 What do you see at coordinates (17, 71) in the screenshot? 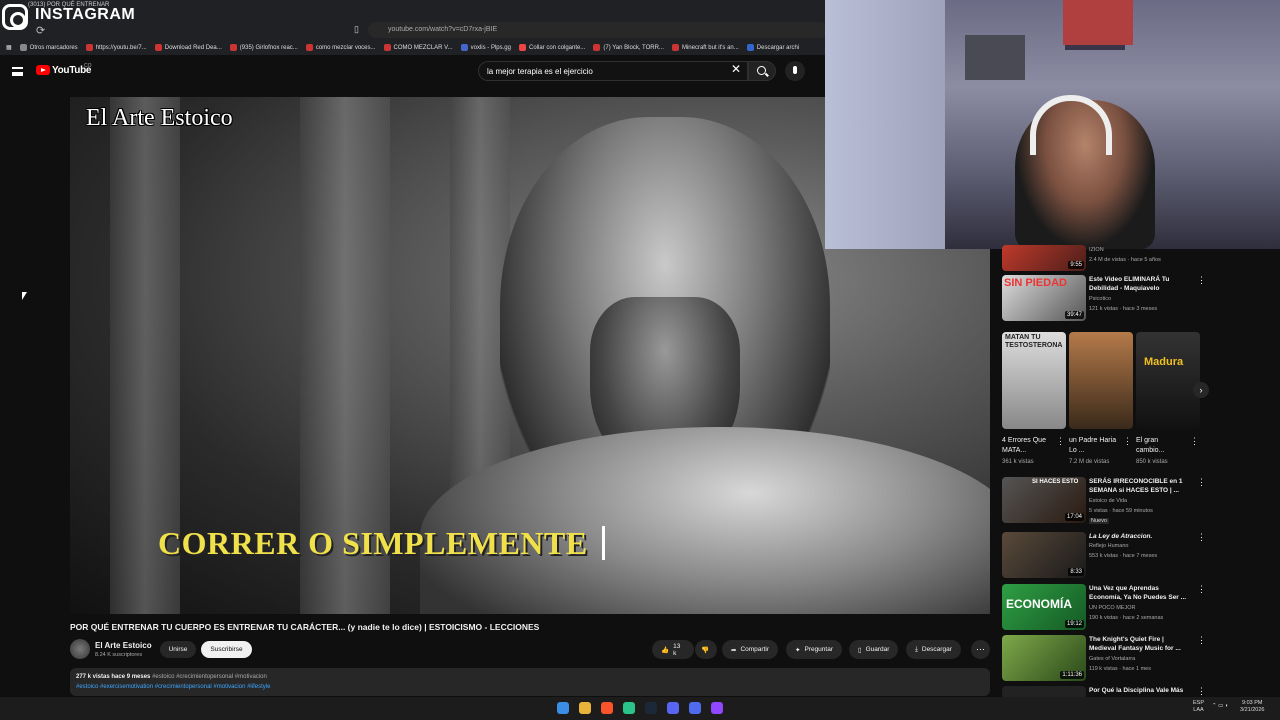
I see `menu-icon` at bounding box center [17, 71].